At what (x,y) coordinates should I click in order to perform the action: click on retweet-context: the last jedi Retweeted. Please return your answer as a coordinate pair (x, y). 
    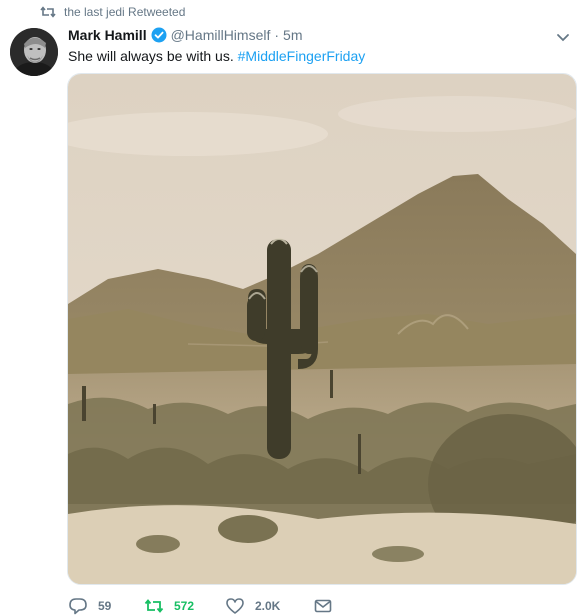
    Looking at the image, I should click on (112, 12).